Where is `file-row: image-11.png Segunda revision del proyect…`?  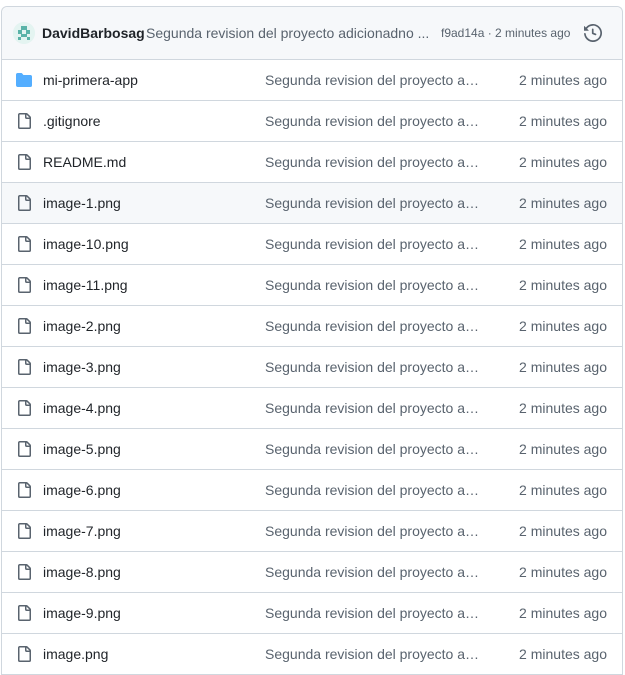
file-row: image-11.png Segunda revision del proyect… is located at coordinates (312, 285).